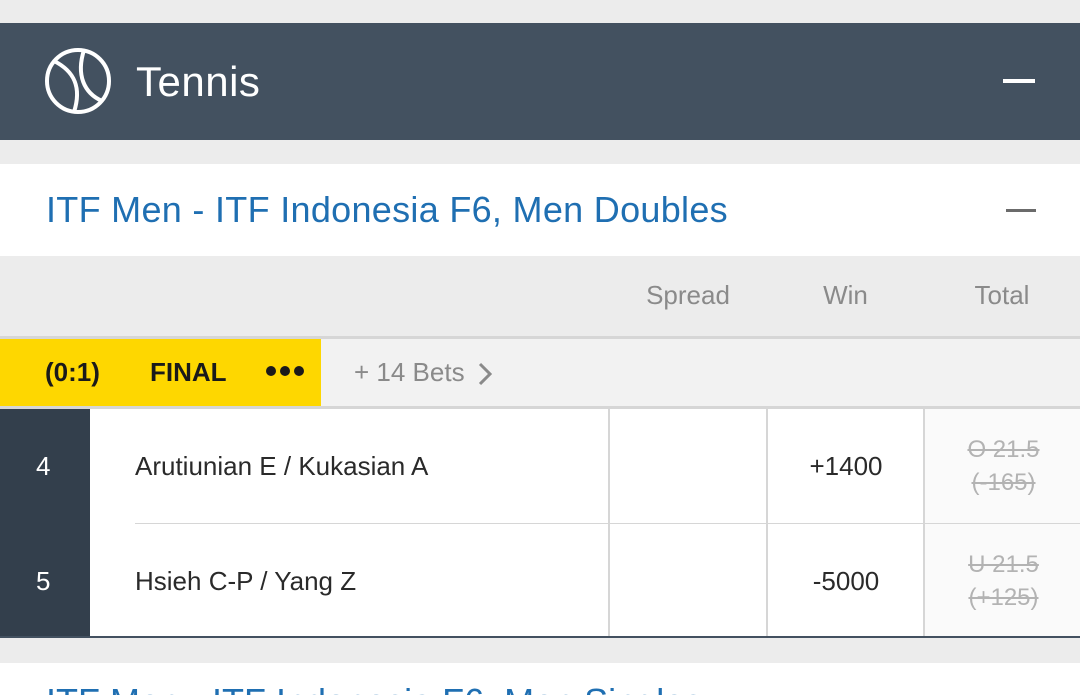  I want to click on column-header-win: Win, so click(845, 295).